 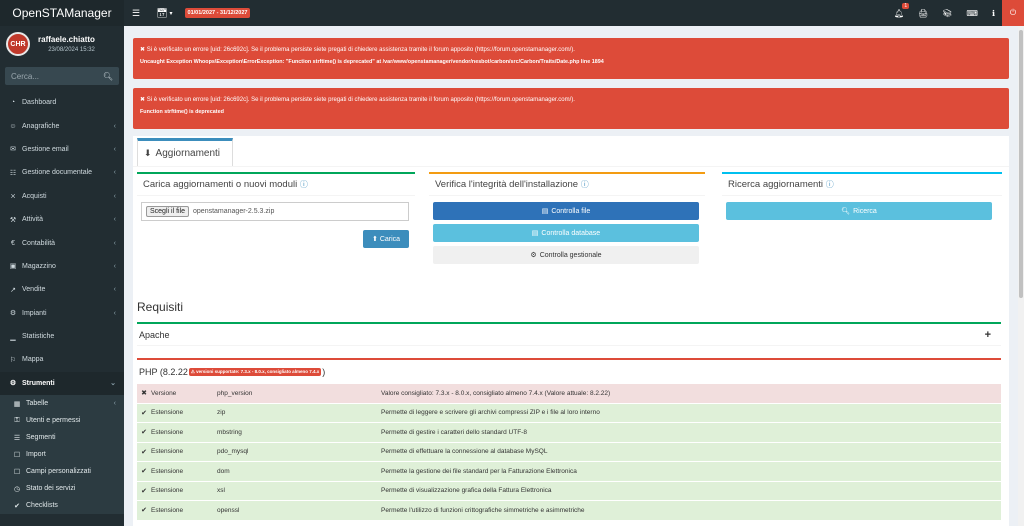 I want to click on submenu-item-label: Segmenti, so click(x=41, y=438).